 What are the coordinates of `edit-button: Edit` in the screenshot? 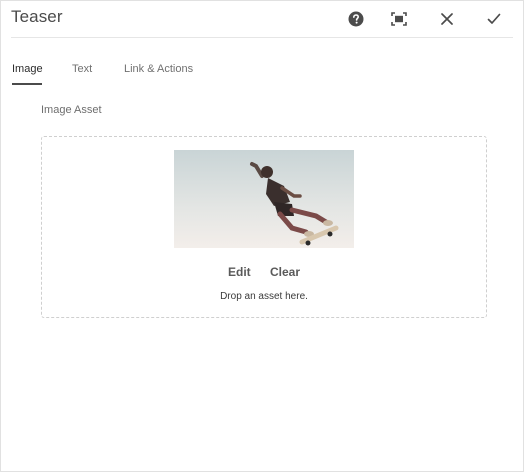 It's located at (239, 272).